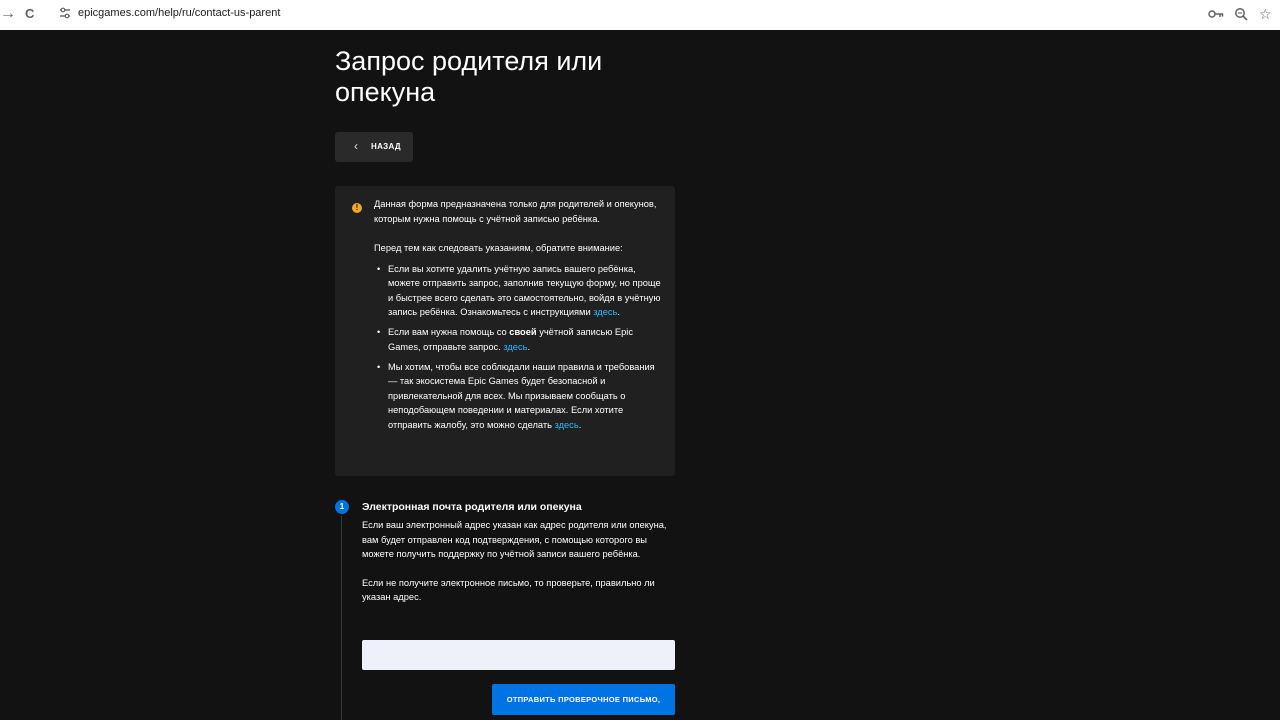 The height and width of the screenshot is (720, 1280). What do you see at coordinates (356, 146) in the screenshot?
I see `chevron-left-icon: ‹` at bounding box center [356, 146].